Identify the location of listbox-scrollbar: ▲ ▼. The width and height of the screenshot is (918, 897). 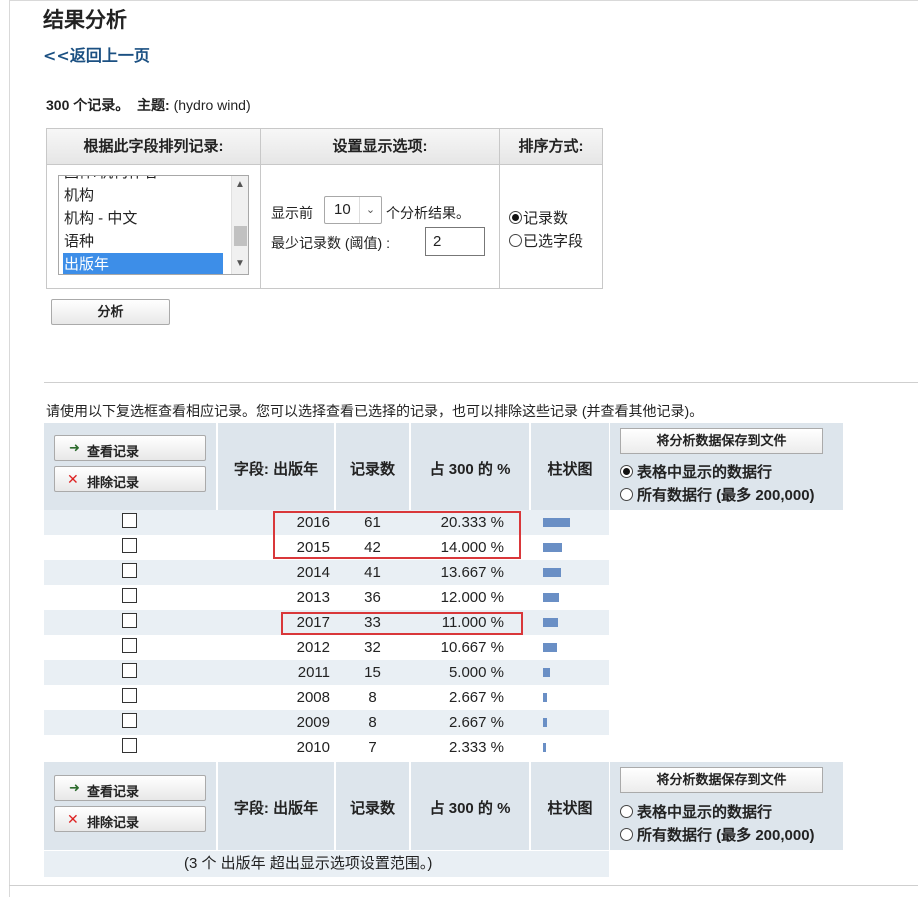
(239, 225).